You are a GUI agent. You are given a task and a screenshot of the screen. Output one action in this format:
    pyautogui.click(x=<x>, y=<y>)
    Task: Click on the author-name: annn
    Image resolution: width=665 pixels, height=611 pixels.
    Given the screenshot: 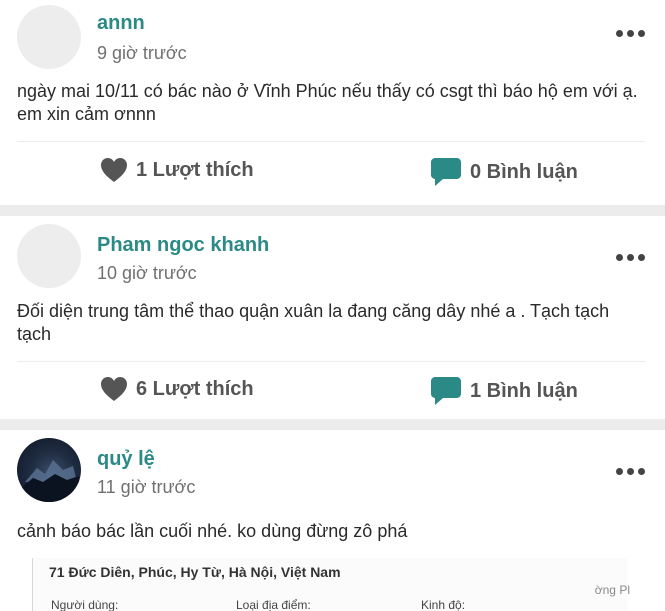 What is the action you would take?
    pyautogui.click(x=121, y=23)
    